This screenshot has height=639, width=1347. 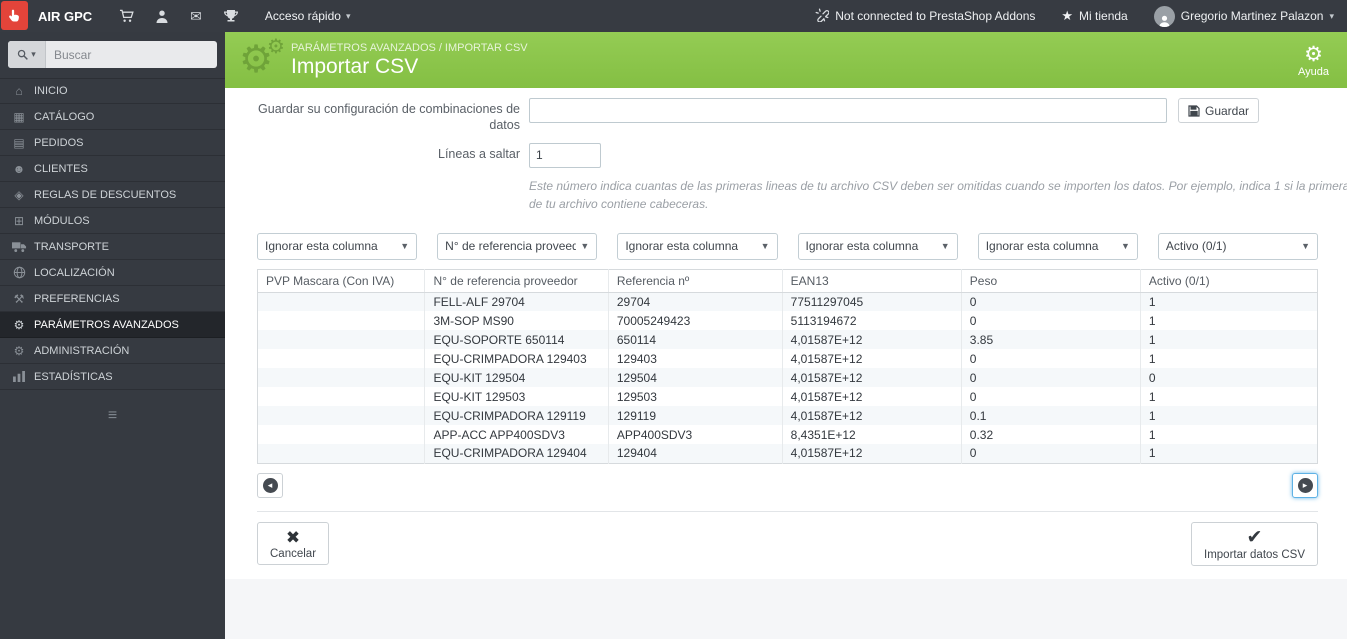 I want to click on help-gear-icon: ⚙, so click(x=1313, y=54).